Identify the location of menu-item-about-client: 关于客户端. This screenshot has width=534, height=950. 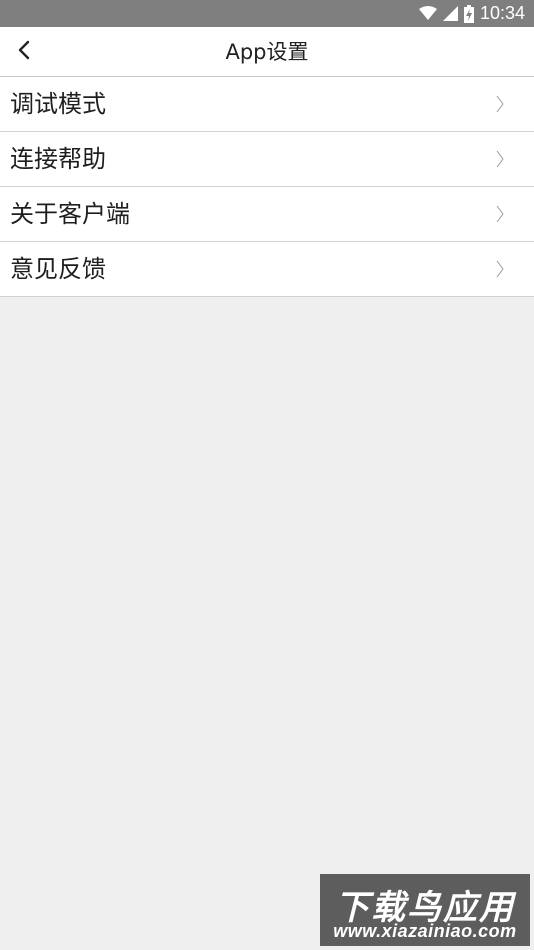
(267, 214).